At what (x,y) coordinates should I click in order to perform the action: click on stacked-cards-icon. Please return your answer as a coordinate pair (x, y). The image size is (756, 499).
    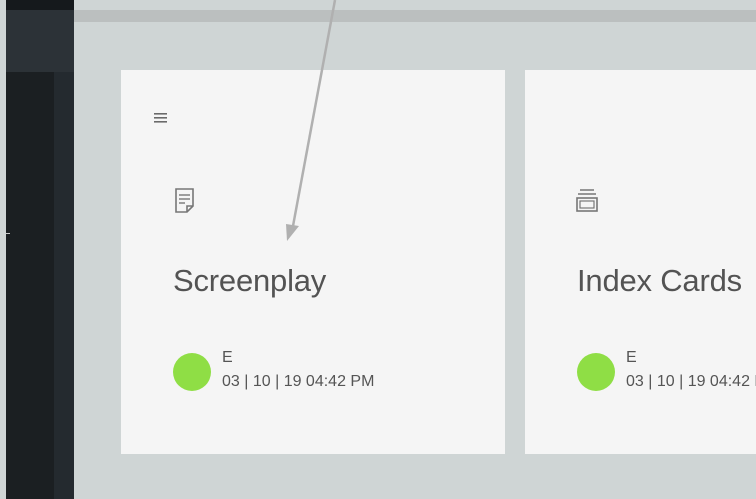
    Looking at the image, I should click on (587, 200).